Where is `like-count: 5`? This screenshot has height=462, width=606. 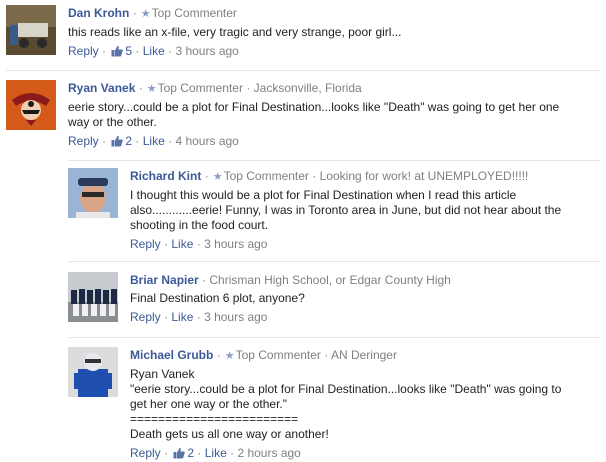 like-count: 5 is located at coordinates (120, 51).